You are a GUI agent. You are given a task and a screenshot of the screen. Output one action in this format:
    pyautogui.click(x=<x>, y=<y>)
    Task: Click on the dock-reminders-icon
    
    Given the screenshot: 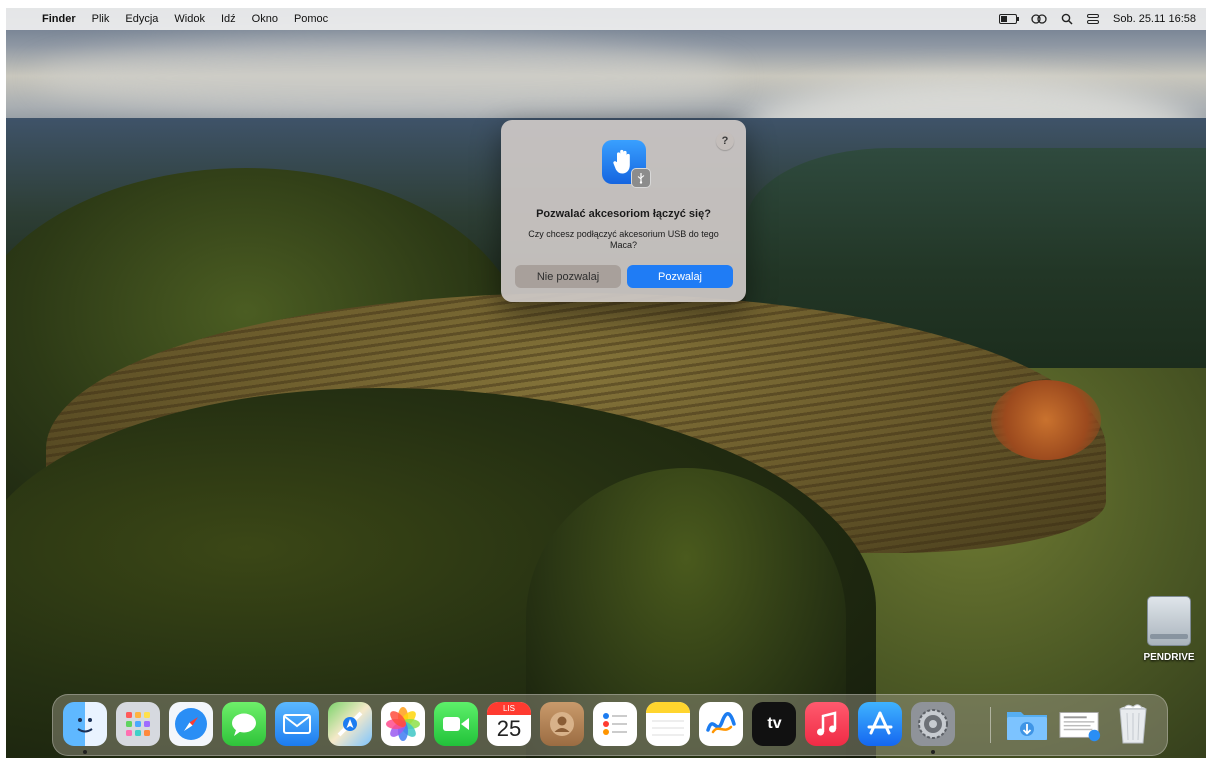 What is the action you would take?
    pyautogui.click(x=615, y=724)
    